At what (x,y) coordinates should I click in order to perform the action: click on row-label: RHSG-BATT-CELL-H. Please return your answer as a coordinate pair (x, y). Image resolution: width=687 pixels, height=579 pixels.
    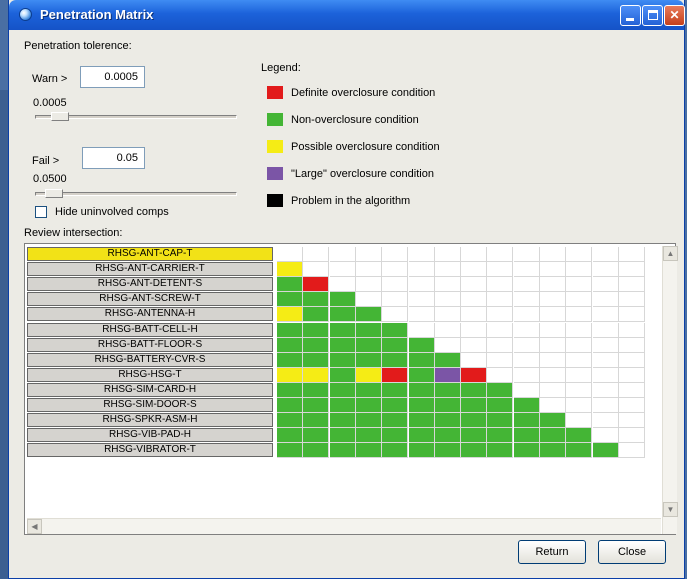
    Looking at the image, I should click on (150, 329).